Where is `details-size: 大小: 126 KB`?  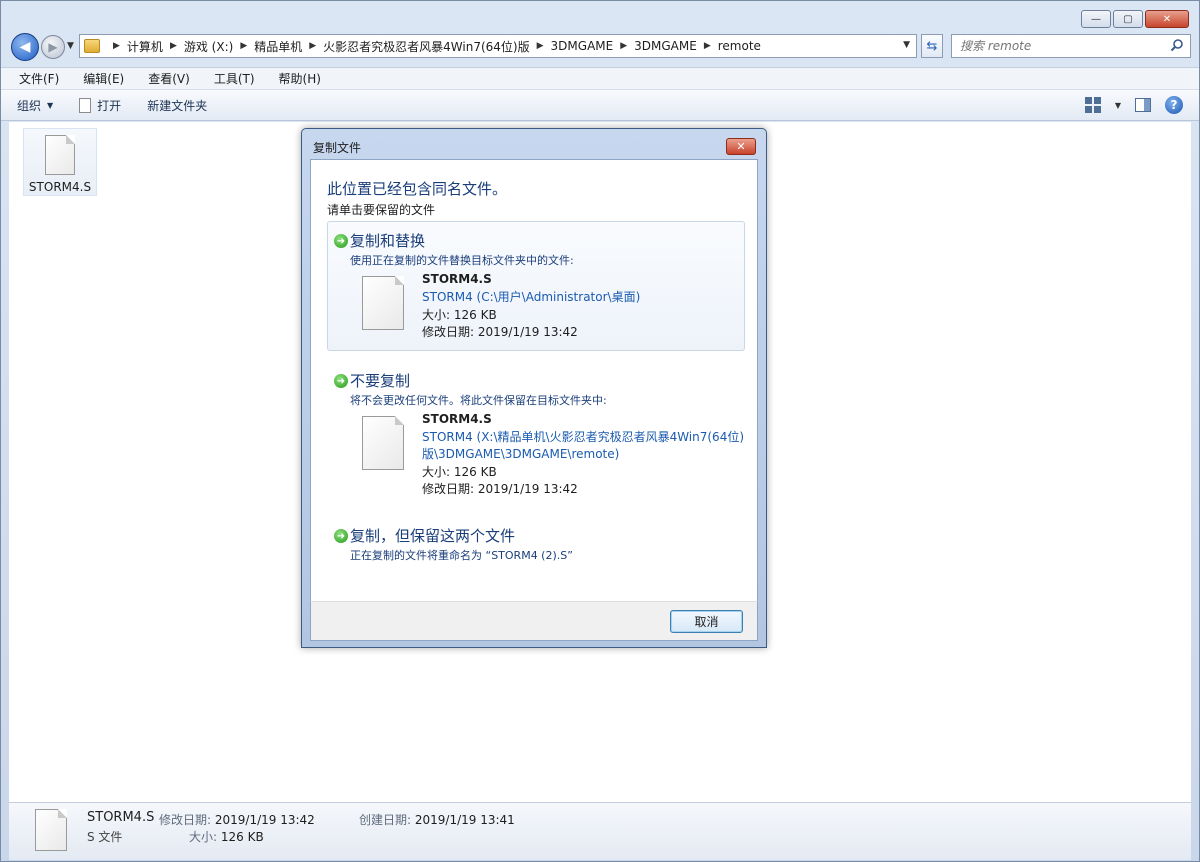 details-size: 大小: 126 KB is located at coordinates (226, 836).